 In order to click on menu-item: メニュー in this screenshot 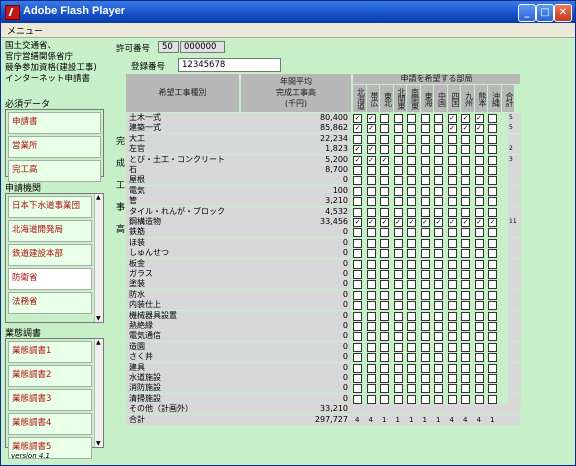, I will do `click(25, 30)`.